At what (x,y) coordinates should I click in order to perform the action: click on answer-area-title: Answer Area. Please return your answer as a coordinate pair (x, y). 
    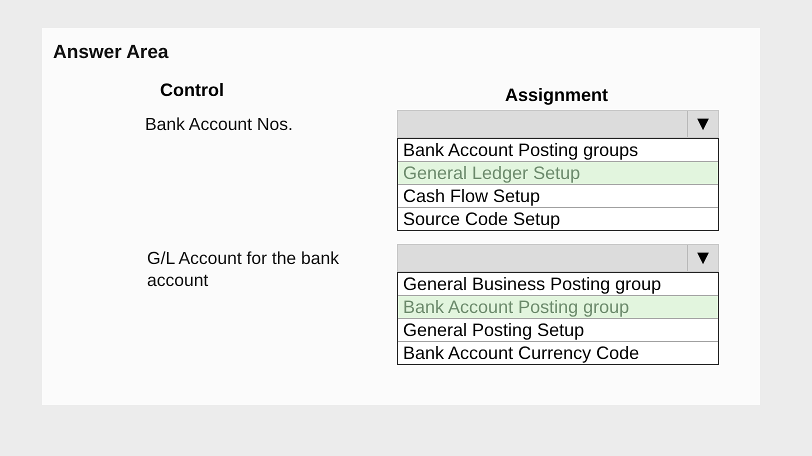
    Looking at the image, I should click on (111, 53).